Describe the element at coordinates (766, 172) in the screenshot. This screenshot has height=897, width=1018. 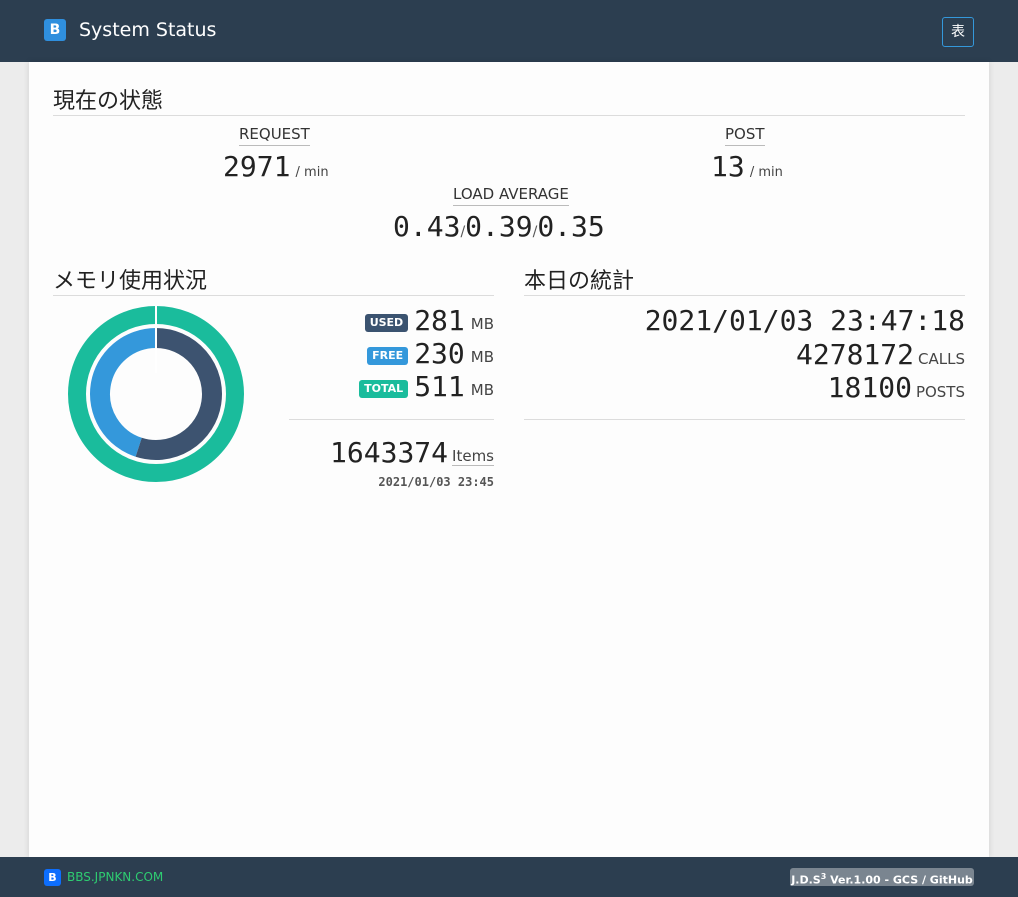
I see `post-unit: / min` at that location.